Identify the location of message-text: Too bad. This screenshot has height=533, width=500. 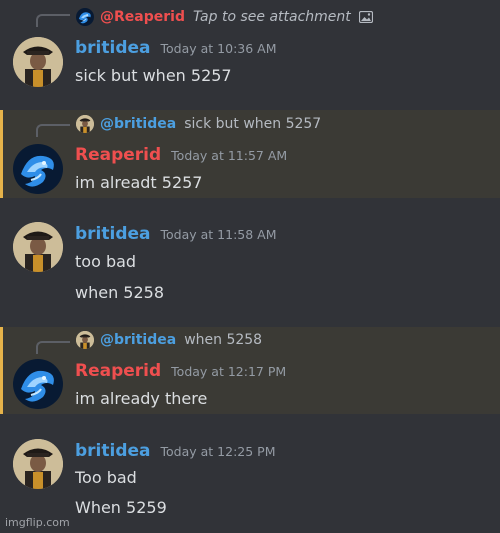
(106, 477).